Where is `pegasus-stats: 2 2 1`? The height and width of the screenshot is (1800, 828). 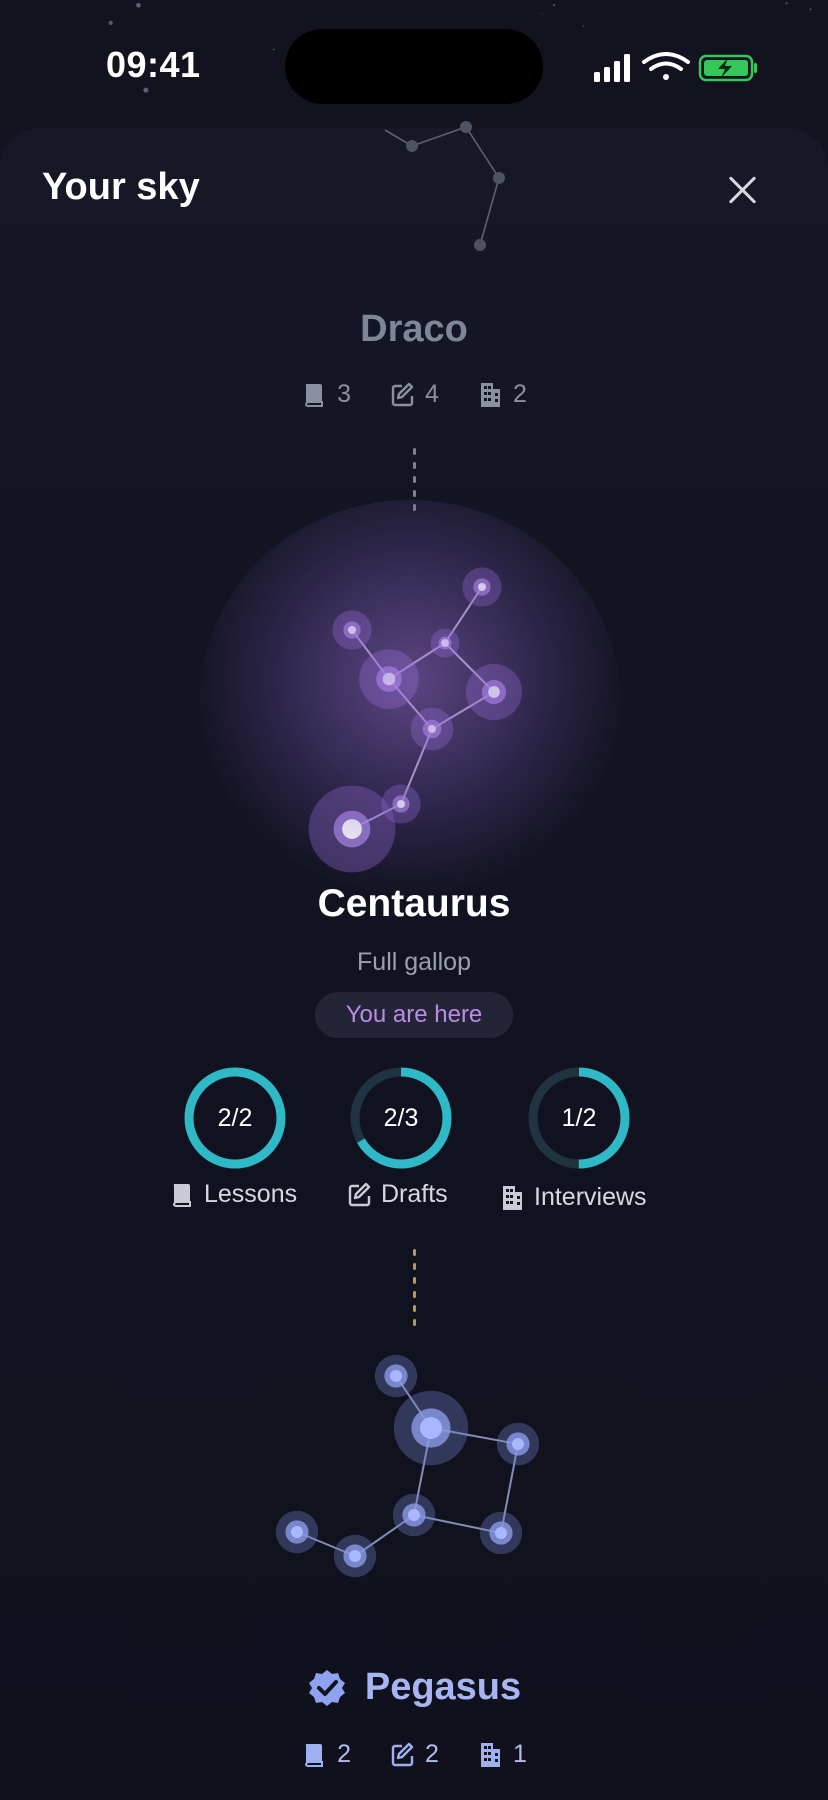 pegasus-stats: 2 2 1 is located at coordinates (414, 1754).